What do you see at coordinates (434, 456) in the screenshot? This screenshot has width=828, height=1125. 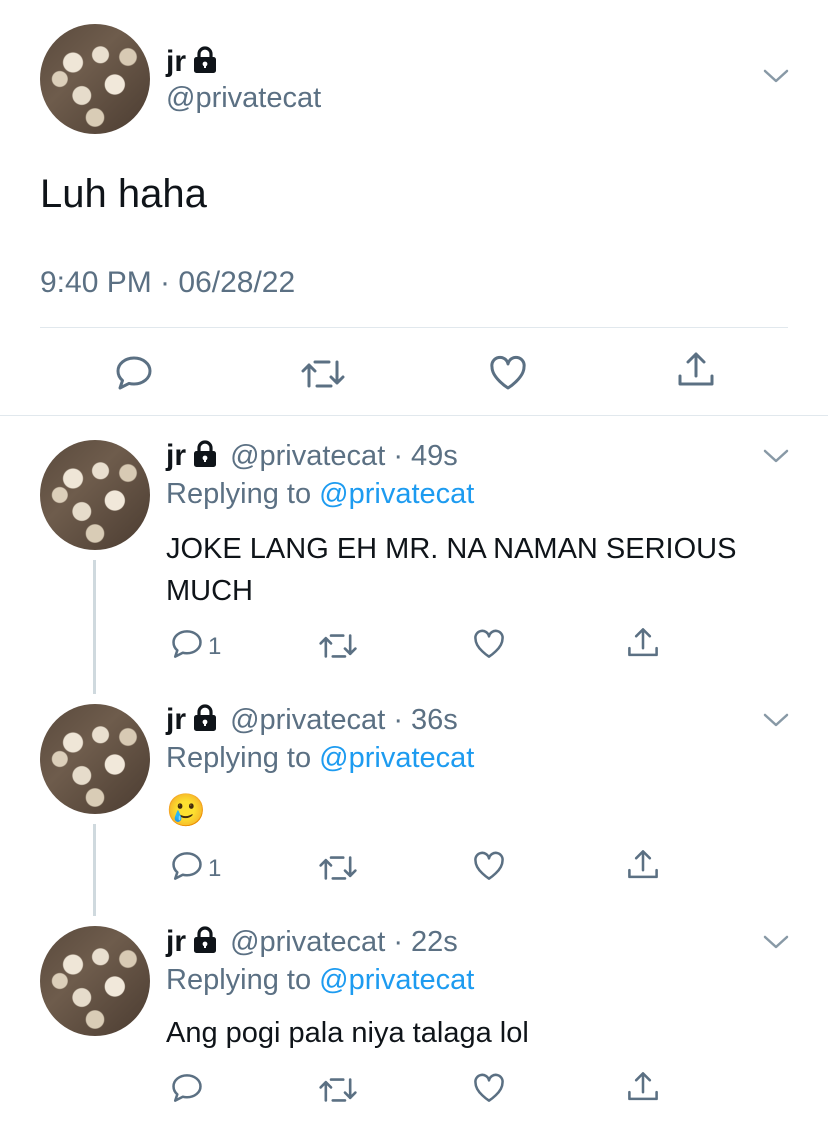 I see `reply-time: 49s` at bounding box center [434, 456].